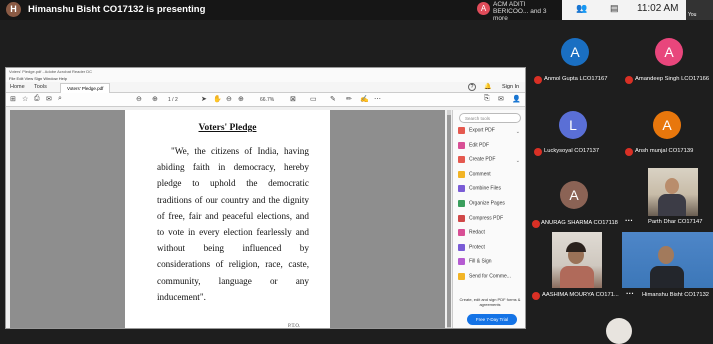 The image size is (713, 344). I want to click on tab-tools: Tools, so click(40, 87).